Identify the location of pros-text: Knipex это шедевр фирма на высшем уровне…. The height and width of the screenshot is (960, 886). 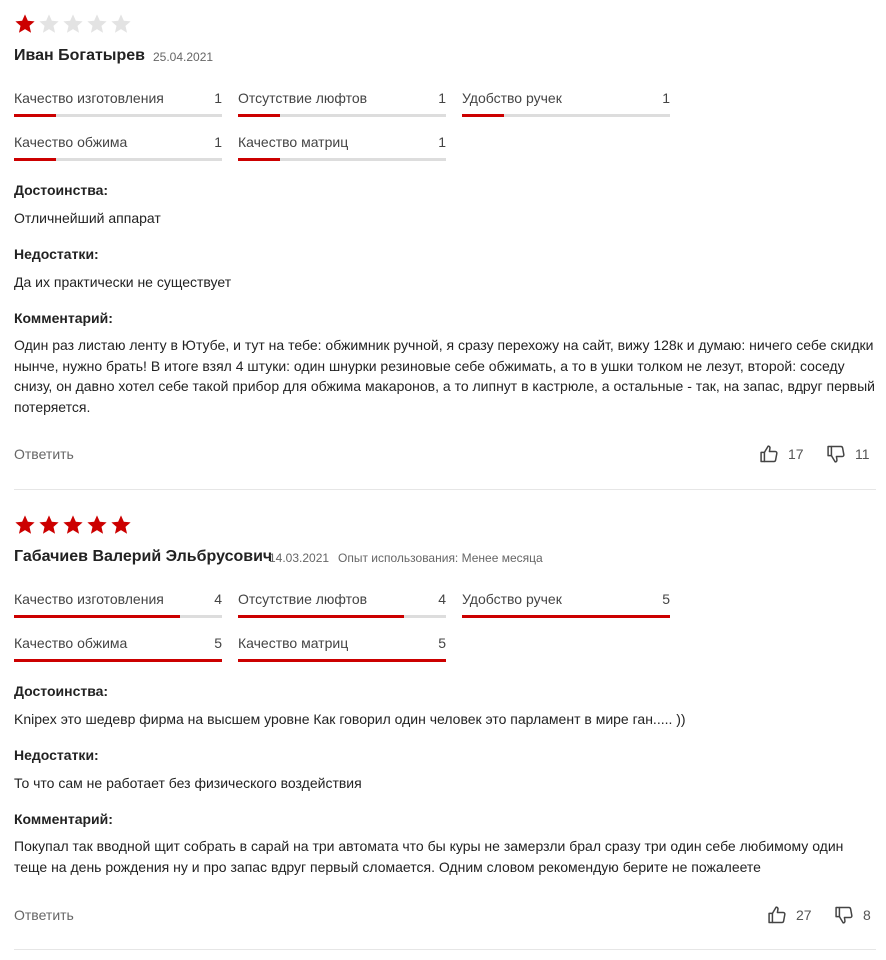
(350, 719).